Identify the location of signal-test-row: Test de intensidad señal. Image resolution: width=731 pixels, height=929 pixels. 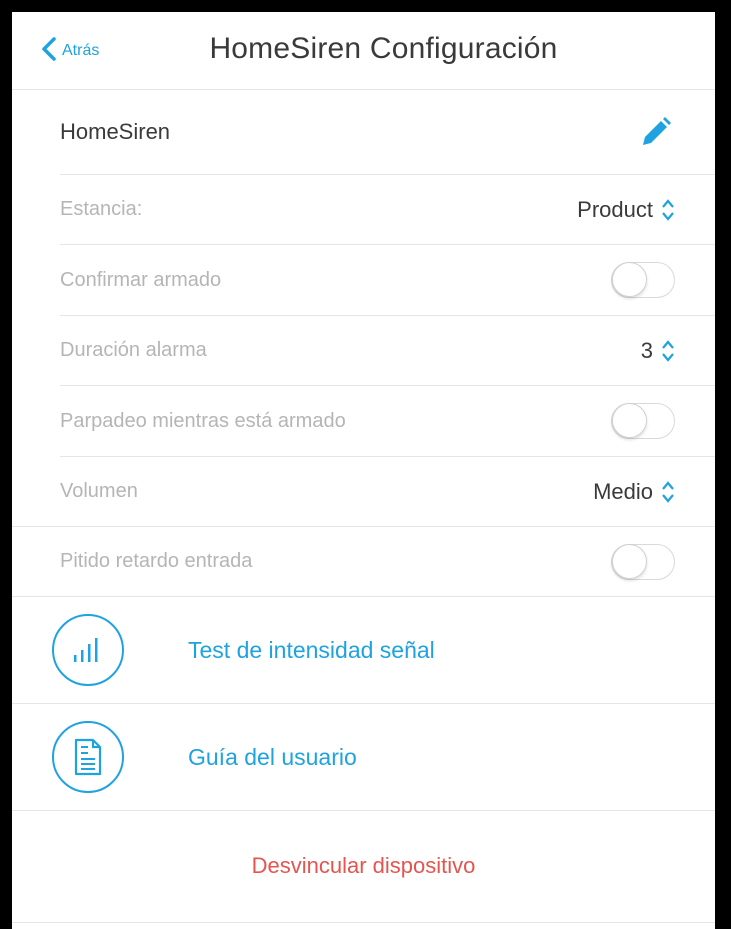
(363, 650).